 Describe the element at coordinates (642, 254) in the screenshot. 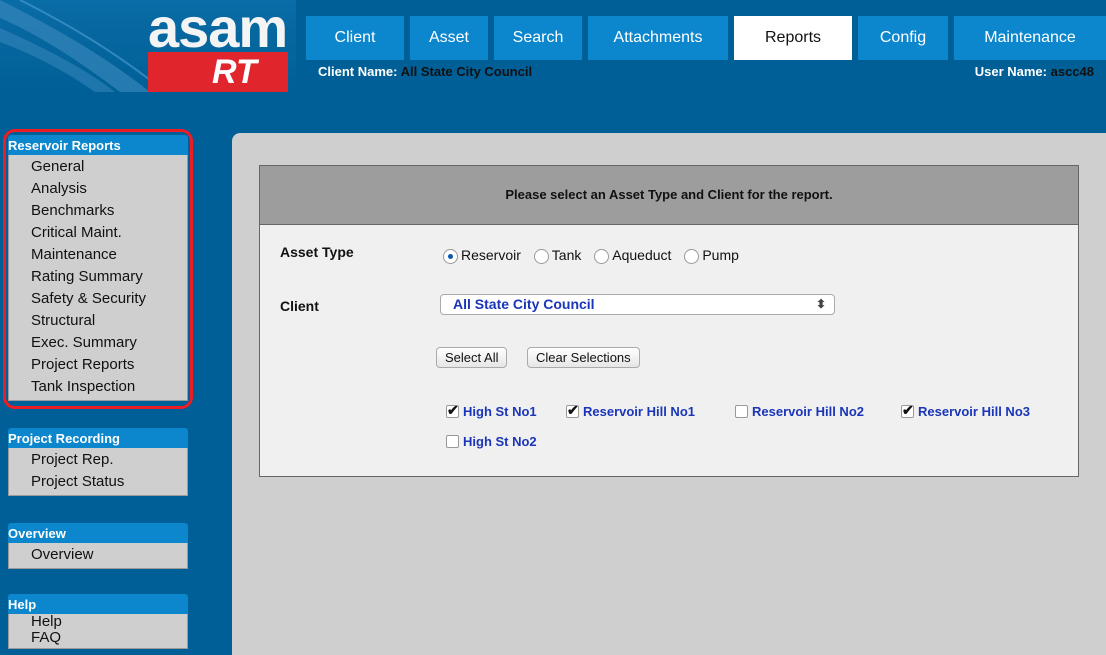

I see `radio-aqueduct-label: Aqueduct` at that location.